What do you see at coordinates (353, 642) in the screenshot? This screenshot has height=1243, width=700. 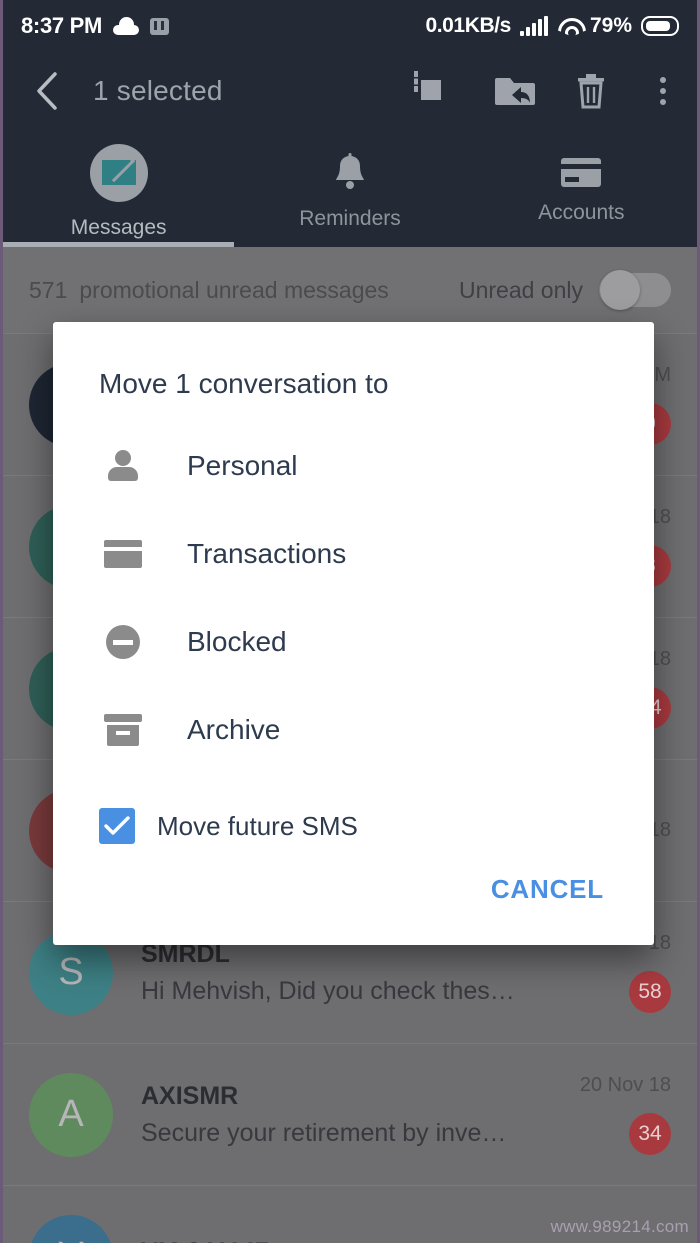 I see `dialog-option-blocked: Blocked` at bounding box center [353, 642].